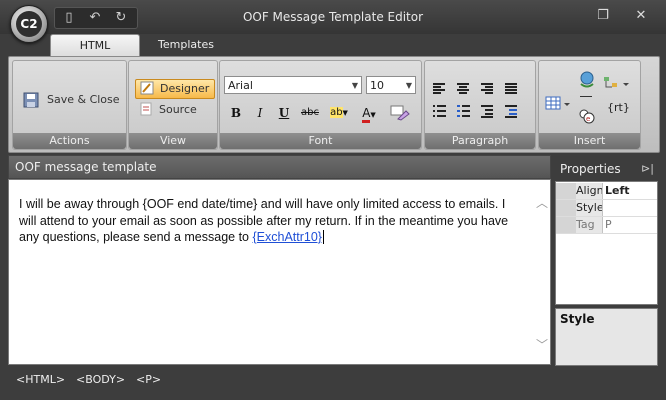  Describe the element at coordinates (487, 88) in the screenshot. I see `align-right-icon` at that location.